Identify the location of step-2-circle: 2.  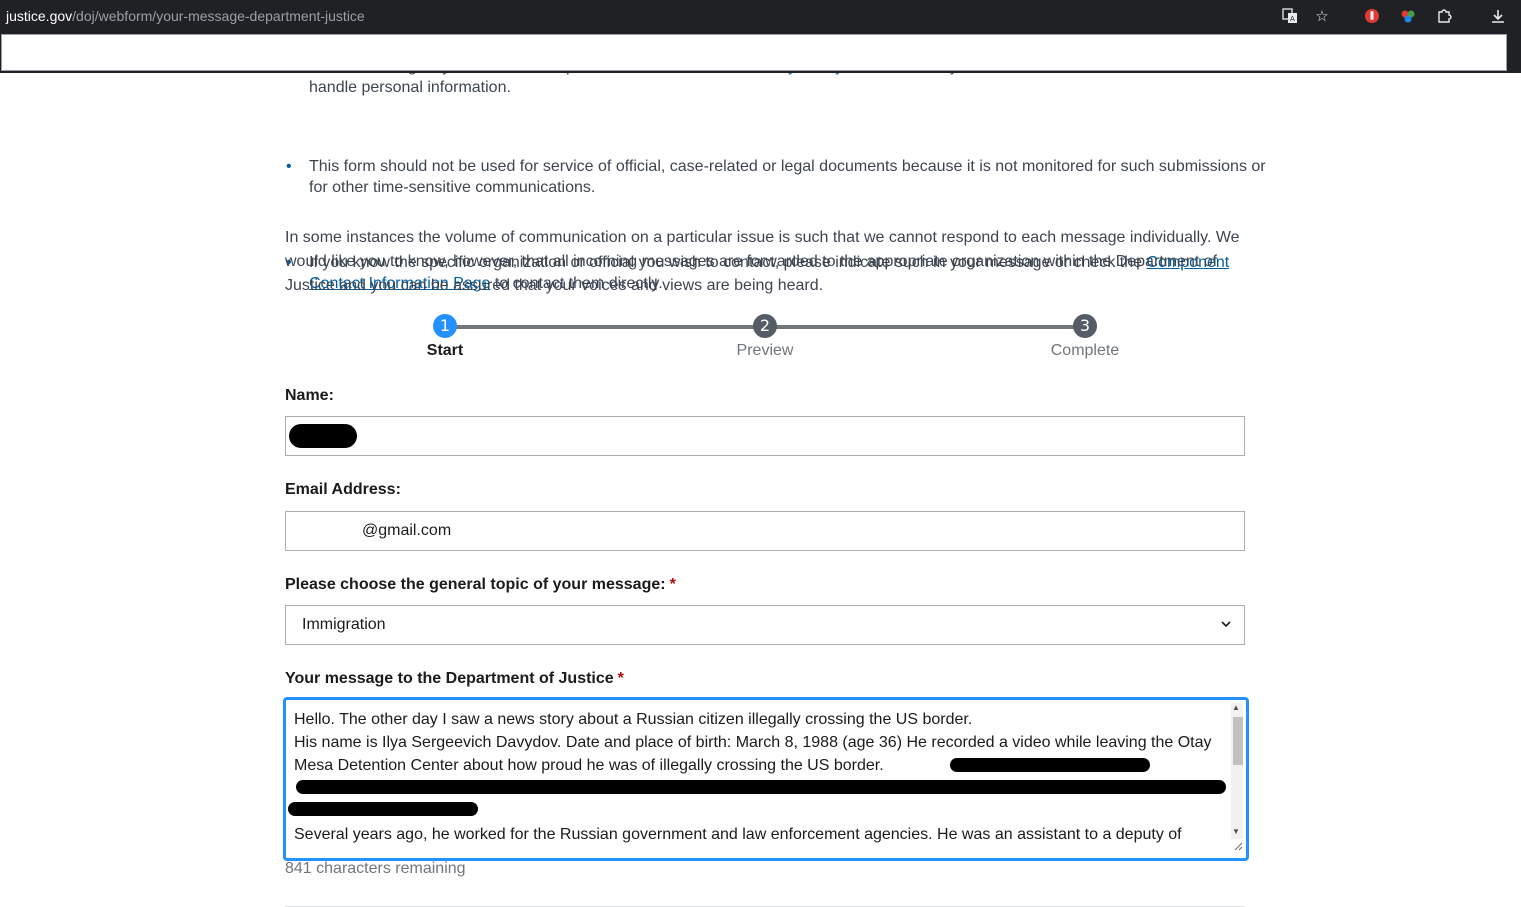
(765, 326).